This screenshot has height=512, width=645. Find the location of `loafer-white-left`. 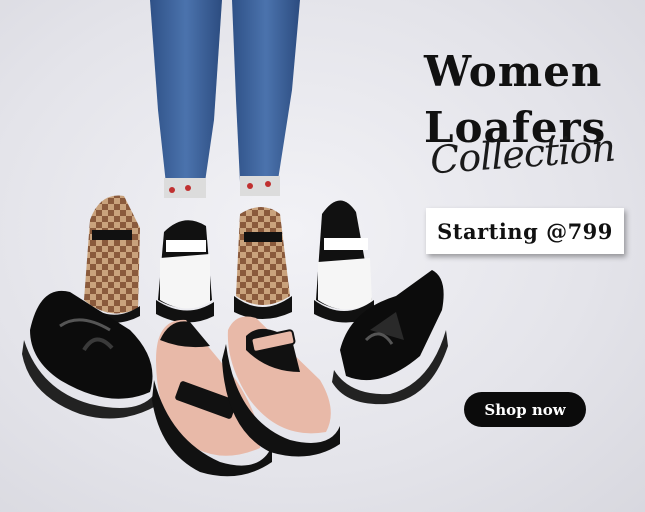

loafer-white-left is located at coordinates (185, 271).